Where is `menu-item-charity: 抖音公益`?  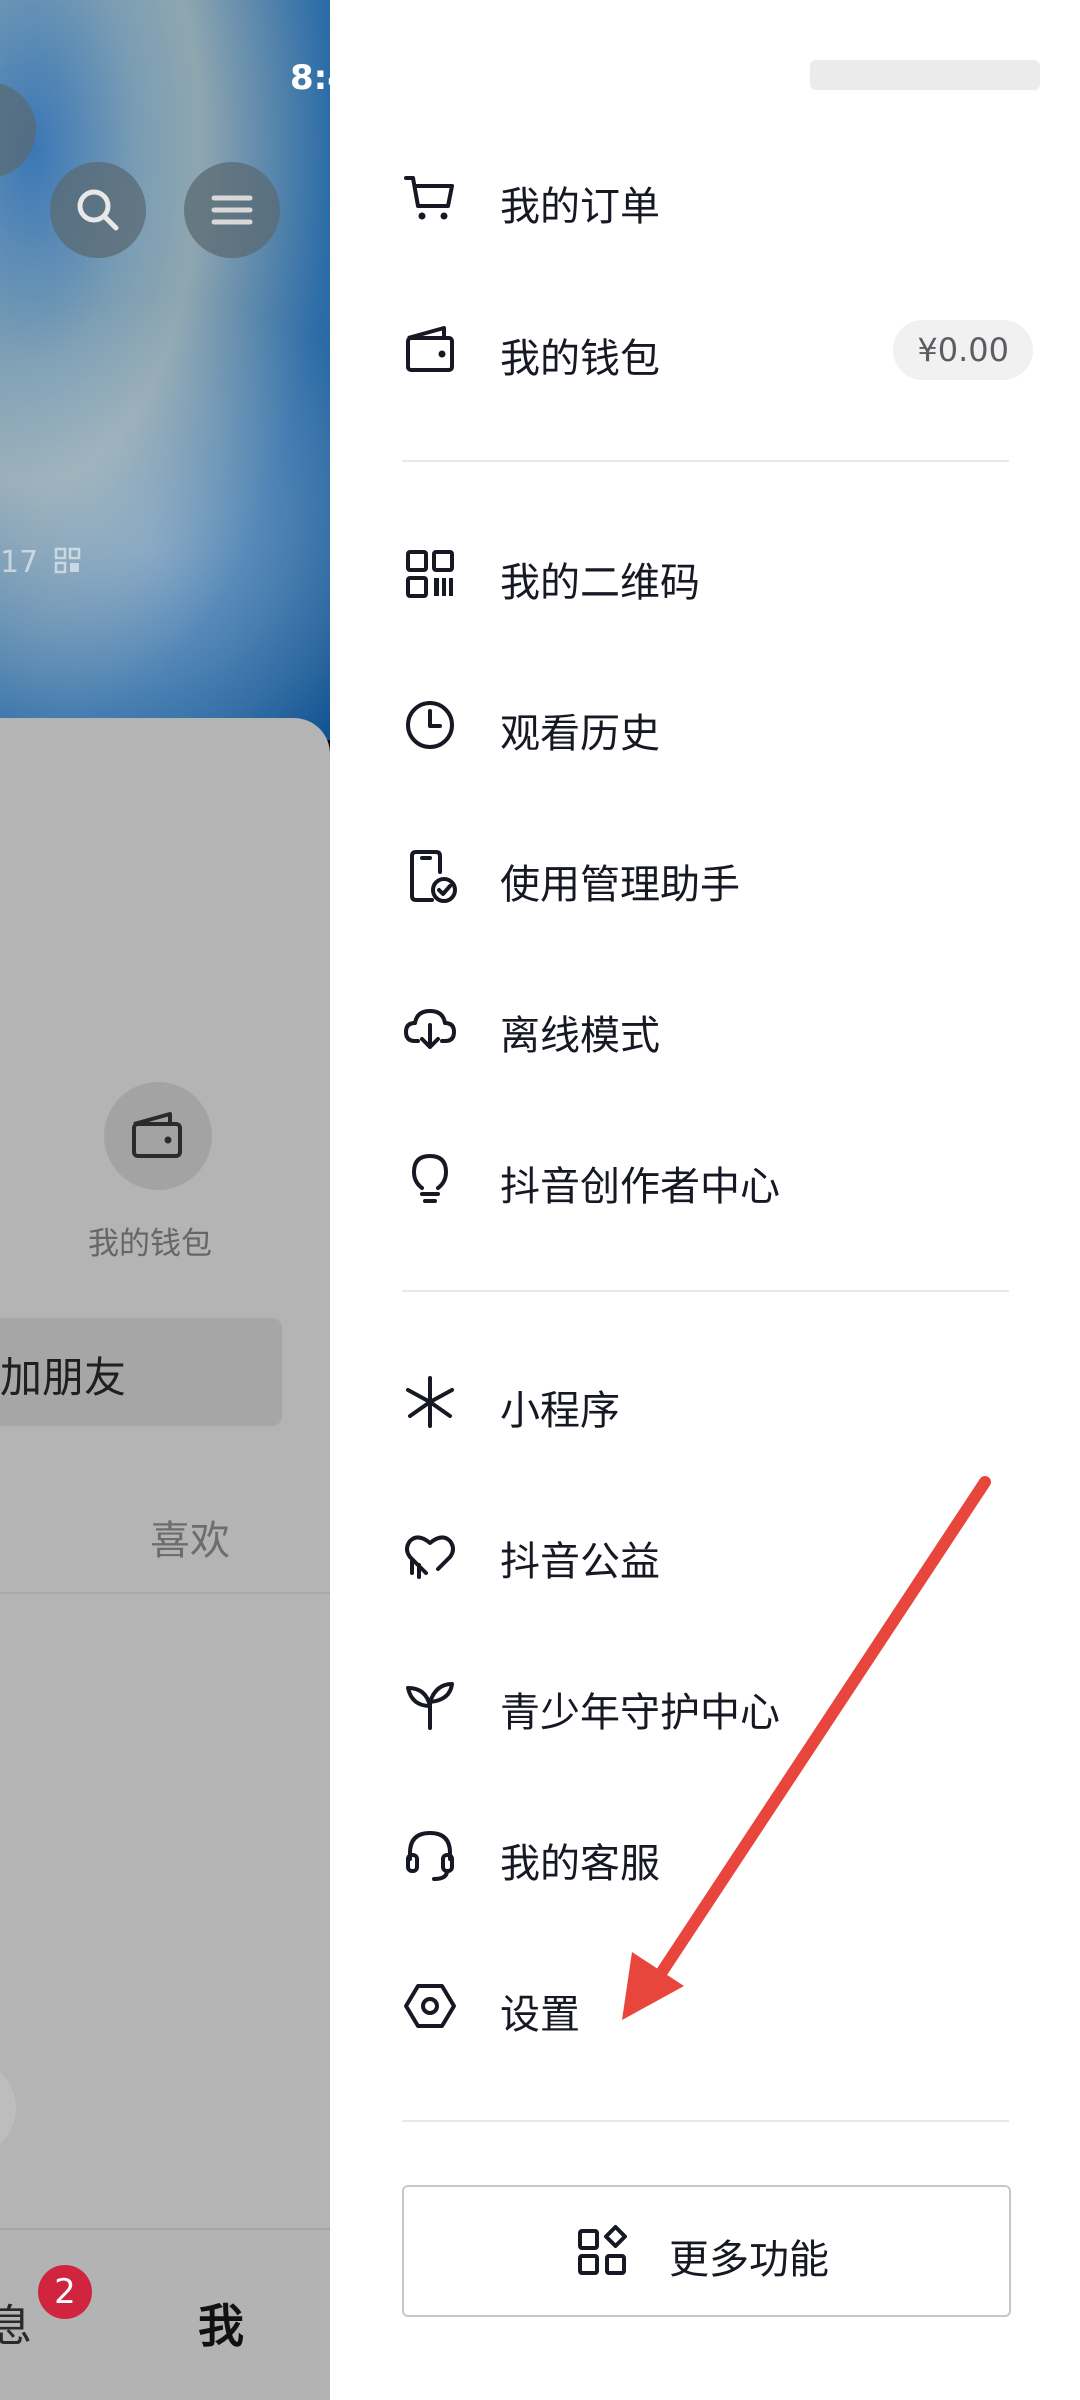 menu-item-charity: 抖音公益 is located at coordinates (705, 1553).